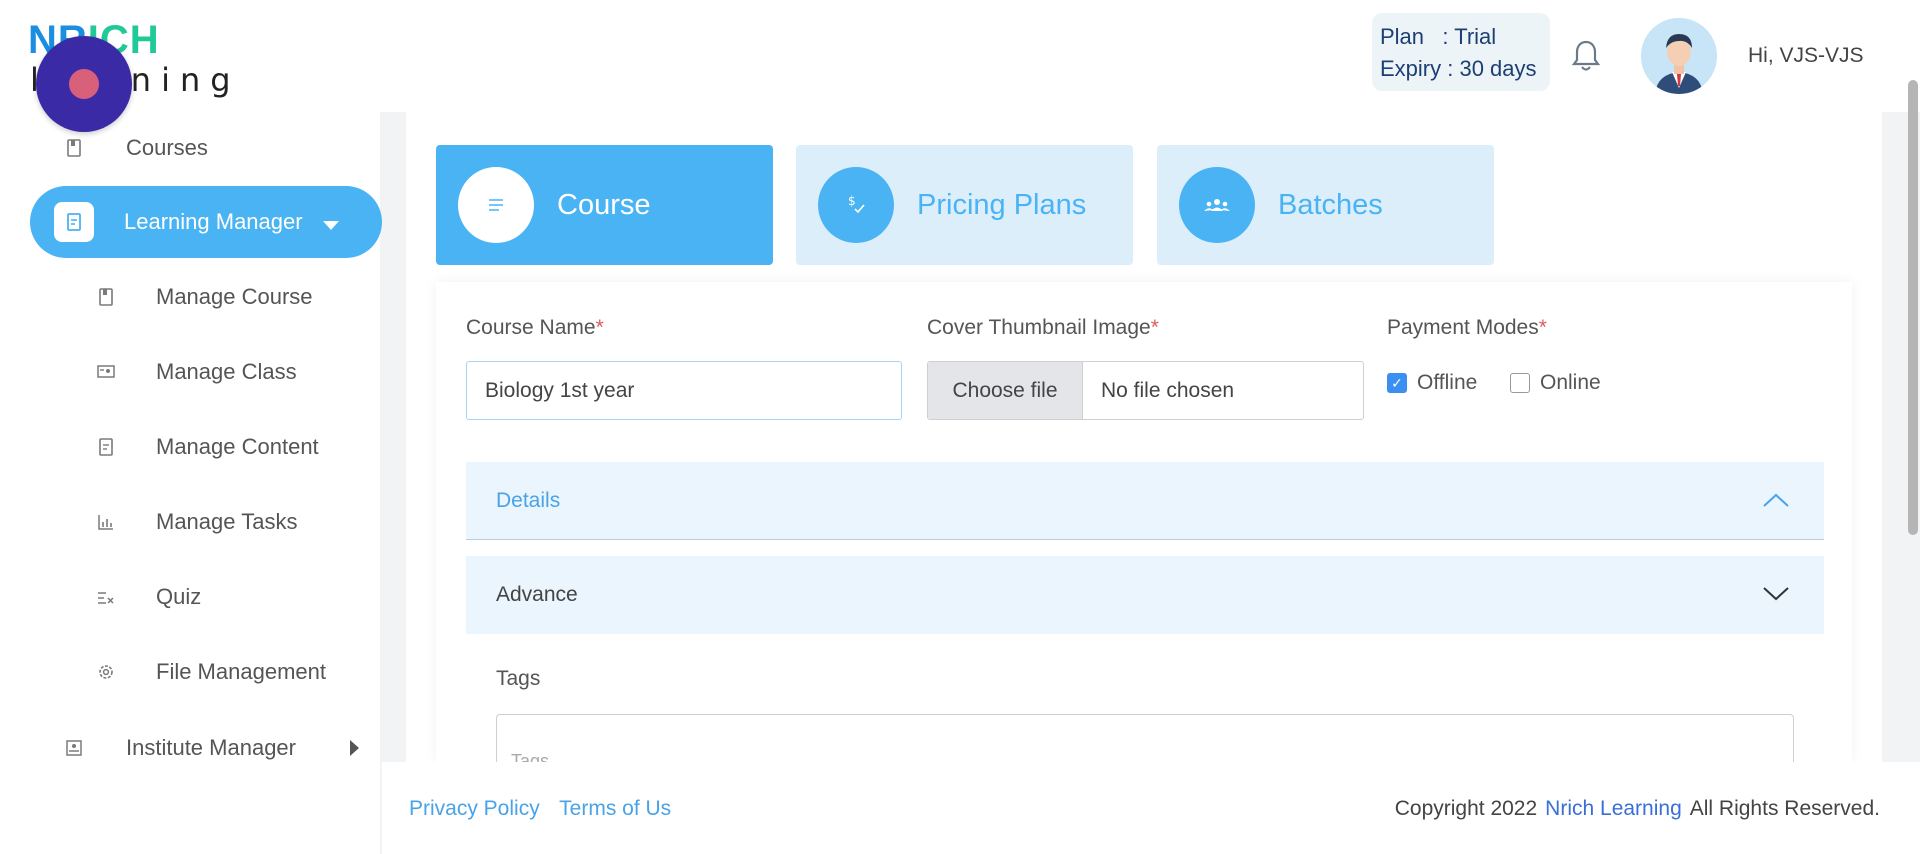 The width and height of the screenshot is (1920, 854). Describe the element at coordinates (1145, 595) in the screenshot. I see `advance-accordion: Advance` at that location.